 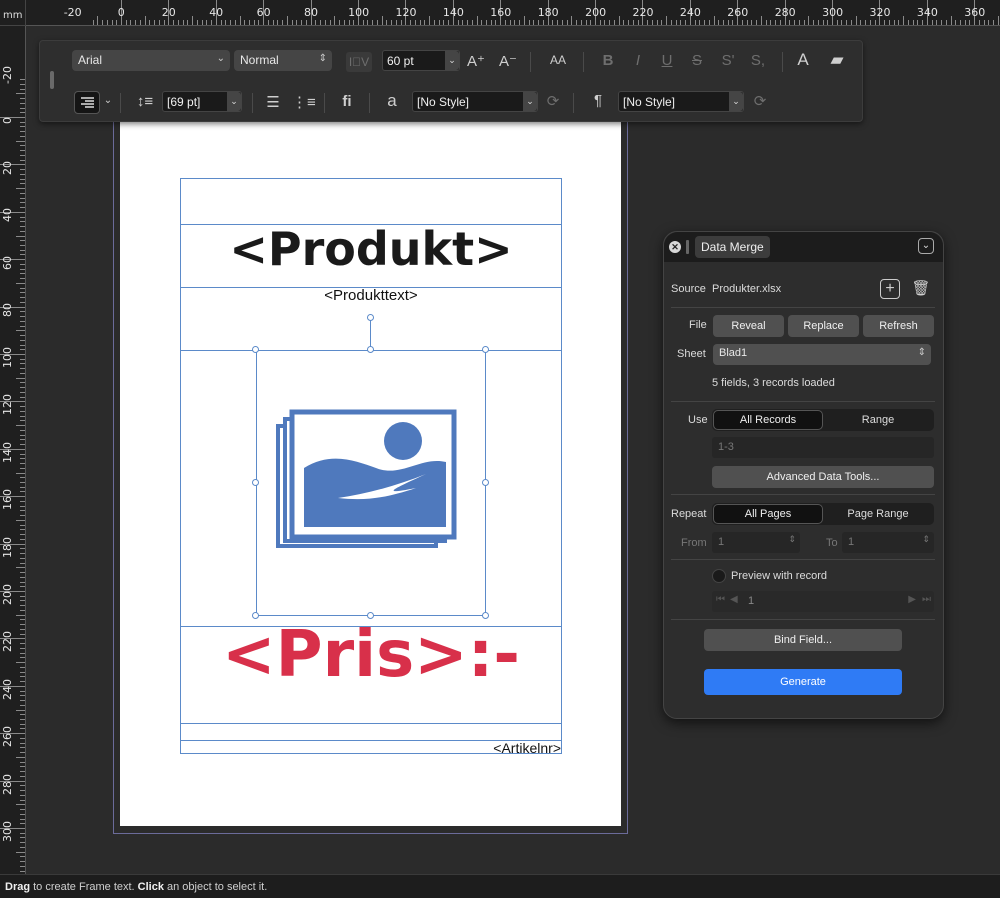 What do you see at coordinates (52, 80) in the screenshot?
I see `toolbar-grip` at bounding box center [52, 80].